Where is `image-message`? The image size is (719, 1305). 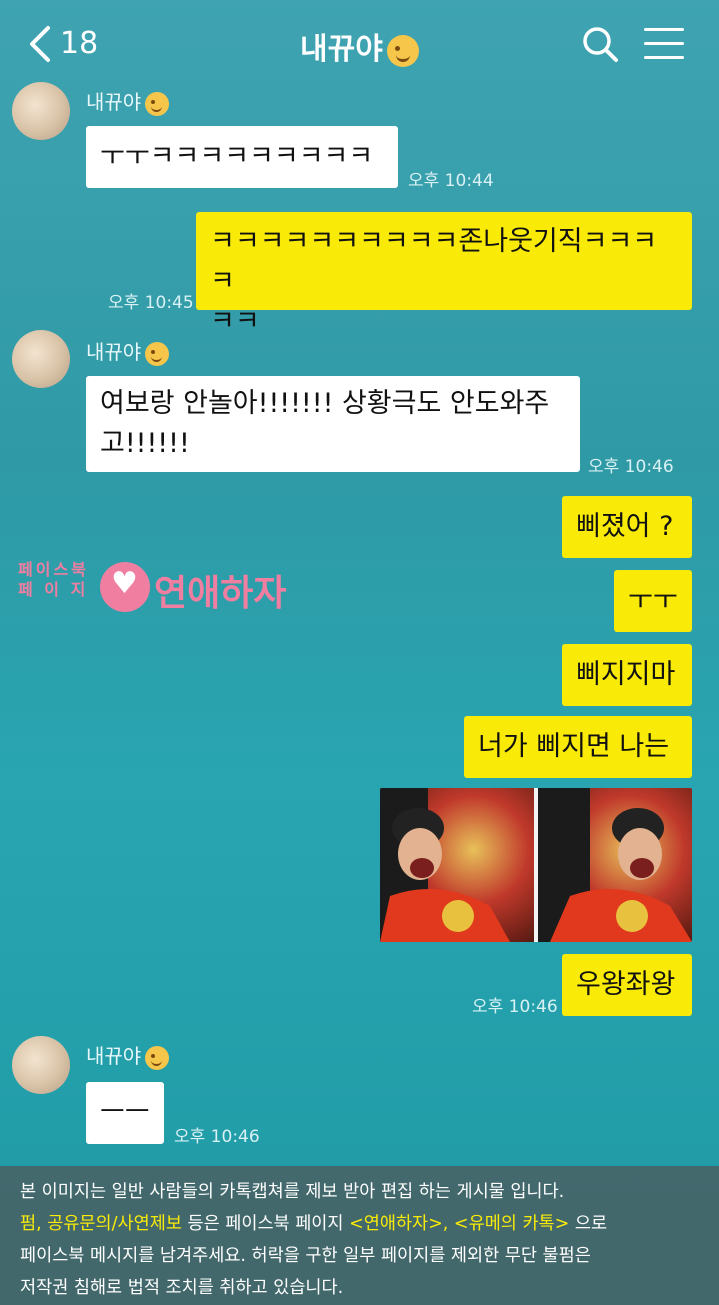 image-message is located at coordinates (536, 865).